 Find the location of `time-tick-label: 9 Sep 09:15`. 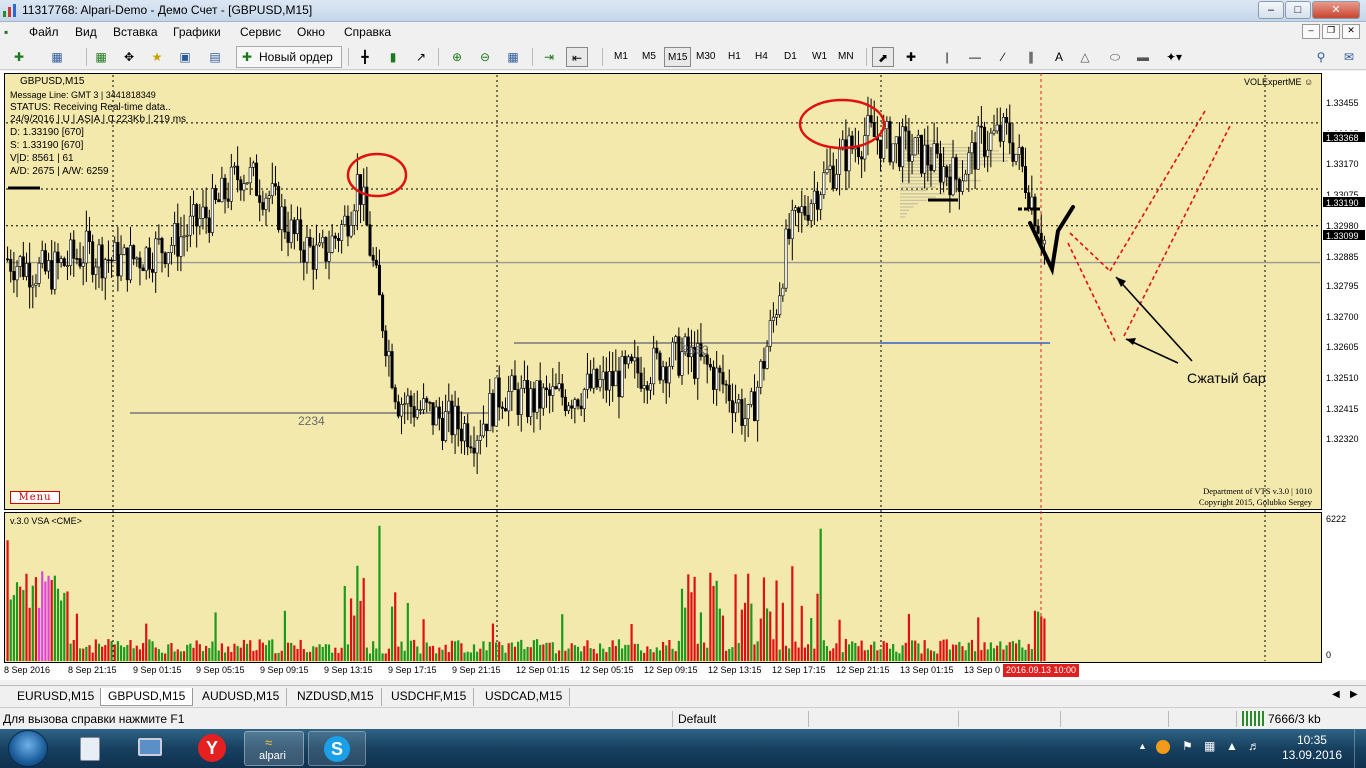

time-tick-label: 9 Sep 09:15 is located at coordinates (284, 670).